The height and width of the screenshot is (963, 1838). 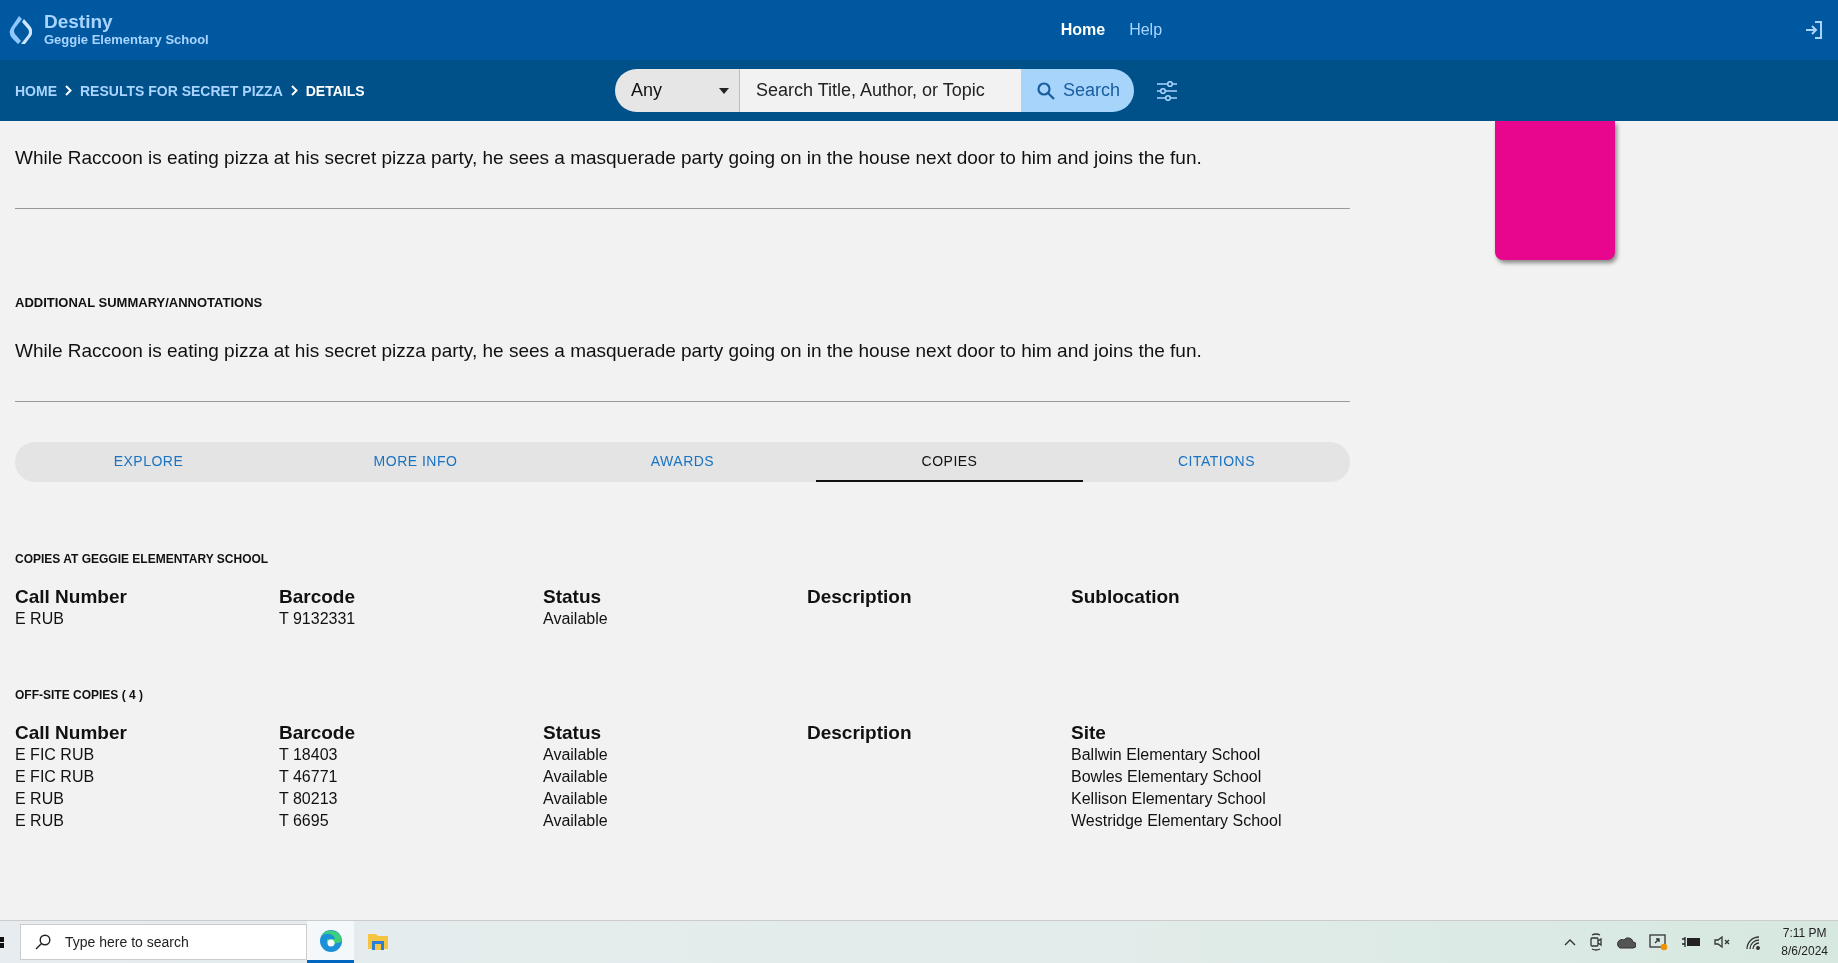 I want to click on section-heading: OFF-SITE COPIES ( 4 ), so click(x=79, y=695).